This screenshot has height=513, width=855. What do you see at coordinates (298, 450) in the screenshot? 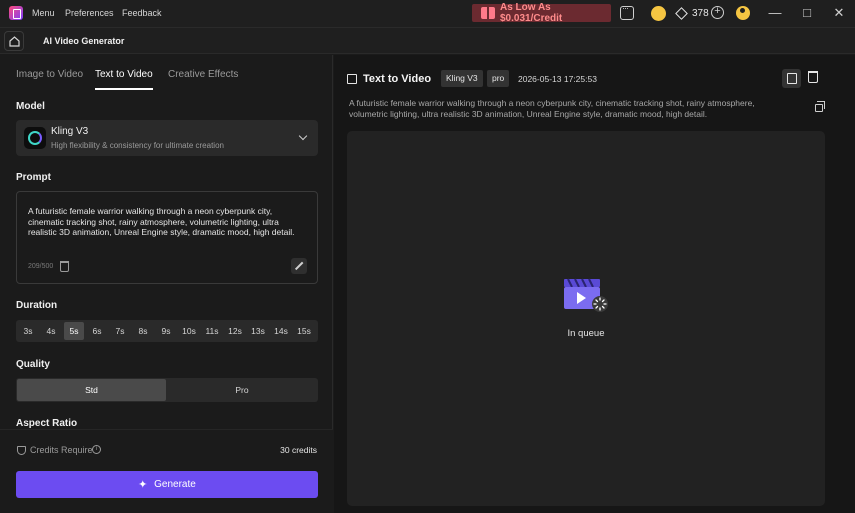
I see `credits-required-value: 30 credits` at bounding box center [298, 450].